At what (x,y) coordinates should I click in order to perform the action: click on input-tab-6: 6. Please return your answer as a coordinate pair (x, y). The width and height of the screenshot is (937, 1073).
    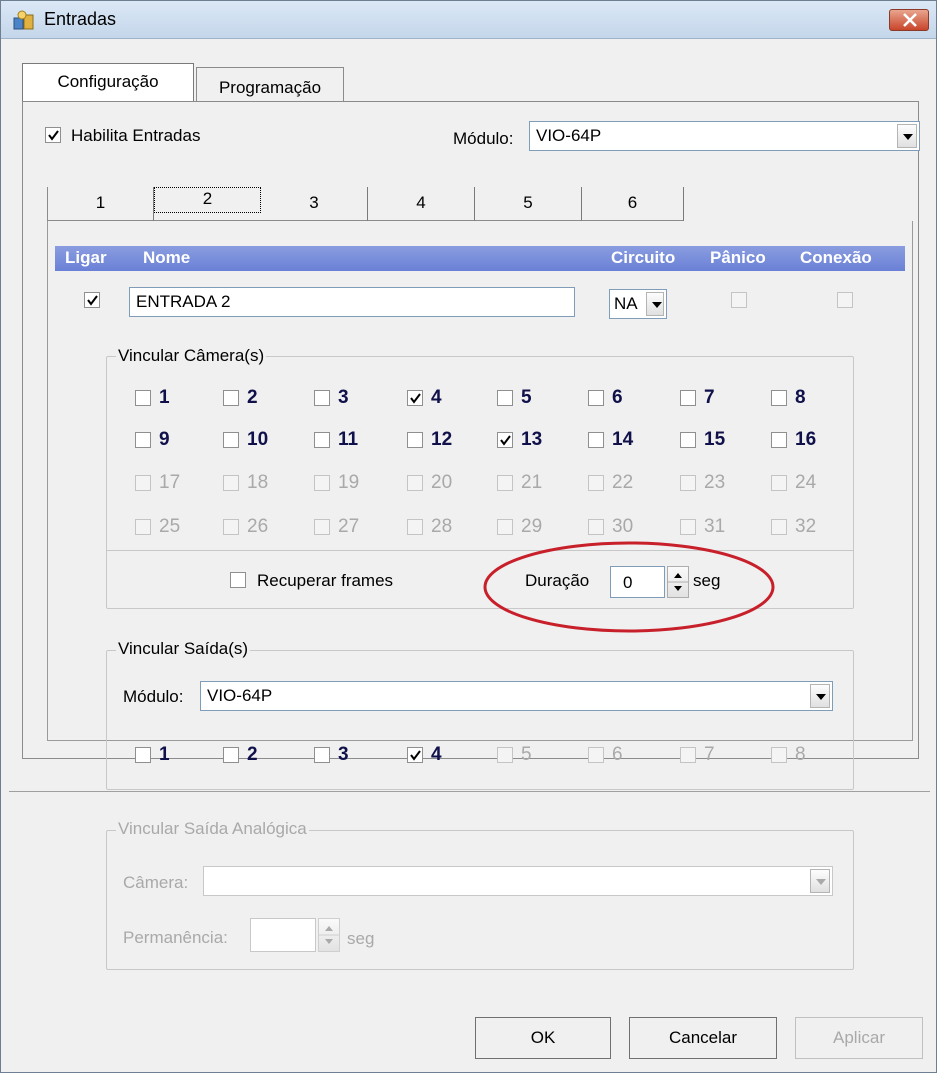
    Looking at the image, I should click on (633, 204).